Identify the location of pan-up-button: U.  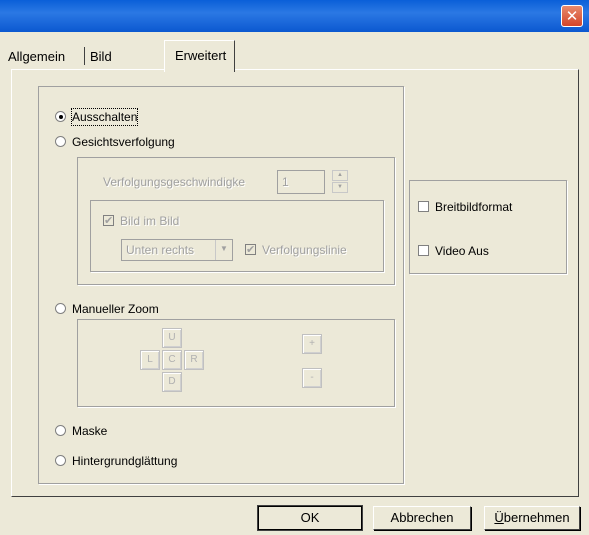
(172, 338).